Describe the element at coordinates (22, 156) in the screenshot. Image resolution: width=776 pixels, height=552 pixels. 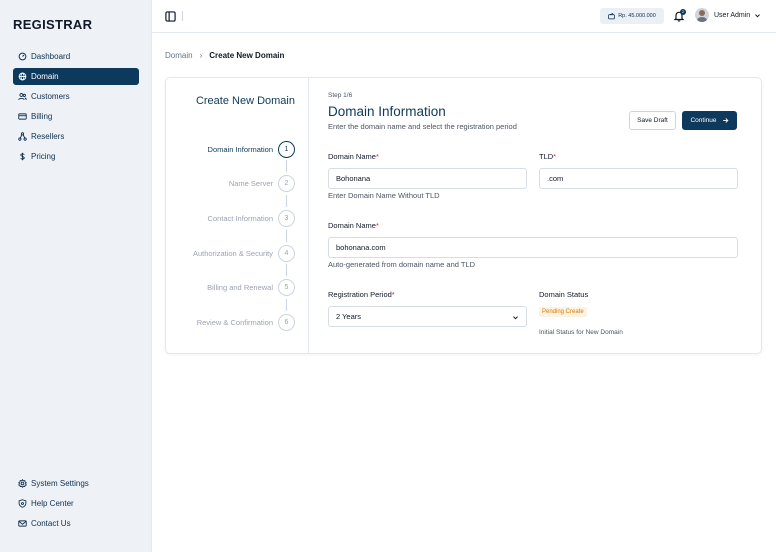
I see `dollar-icon` at that location.